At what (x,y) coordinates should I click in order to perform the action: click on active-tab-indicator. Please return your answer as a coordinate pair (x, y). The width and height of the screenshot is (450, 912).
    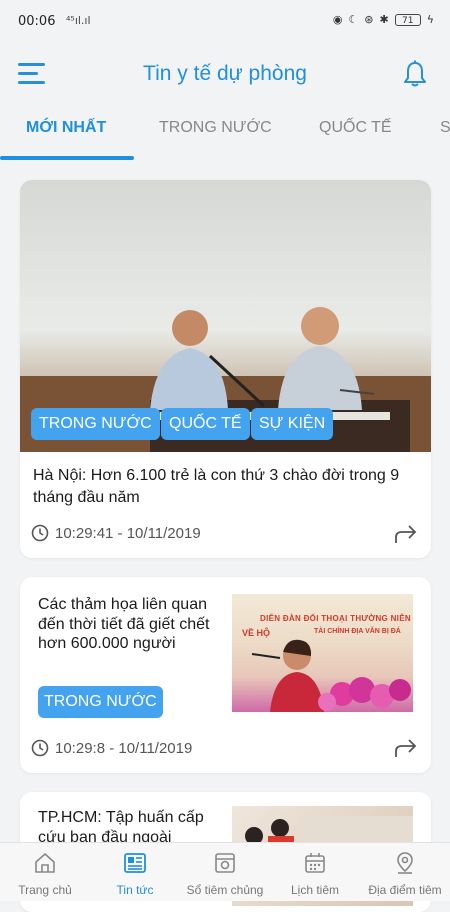
    Looking at the image, I should click on (67, 158).